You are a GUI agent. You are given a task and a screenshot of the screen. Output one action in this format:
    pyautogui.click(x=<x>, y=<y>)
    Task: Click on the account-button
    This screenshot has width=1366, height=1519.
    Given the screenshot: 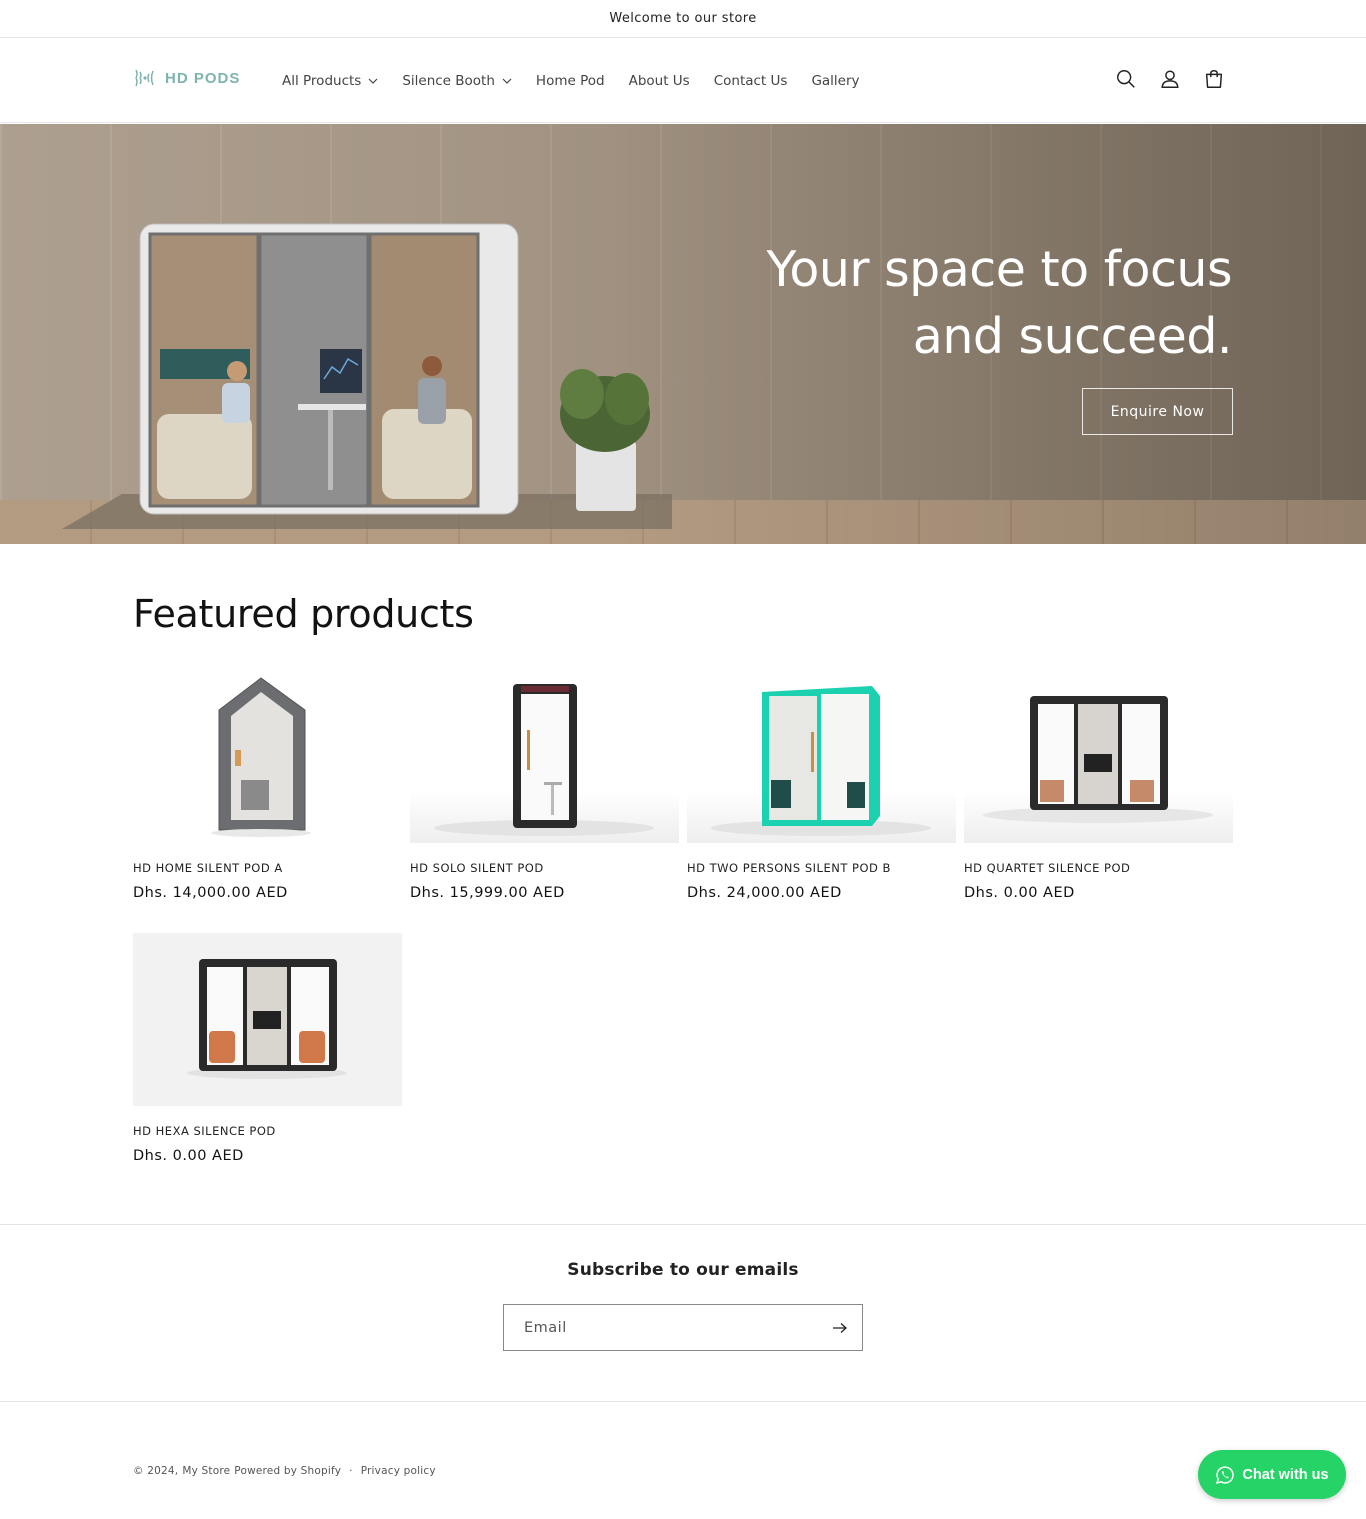 What is the action you would take?
    pyautogui.click(x=1170, y=79)
    